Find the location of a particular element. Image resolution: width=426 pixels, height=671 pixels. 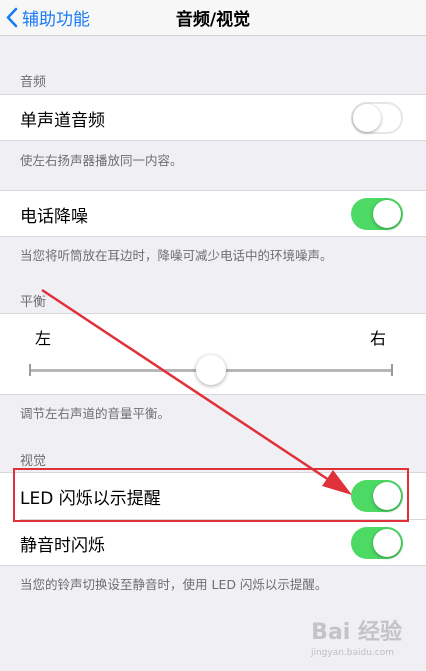

baidu-watermark: Bai 经验 is located at coordinates (356, 632).